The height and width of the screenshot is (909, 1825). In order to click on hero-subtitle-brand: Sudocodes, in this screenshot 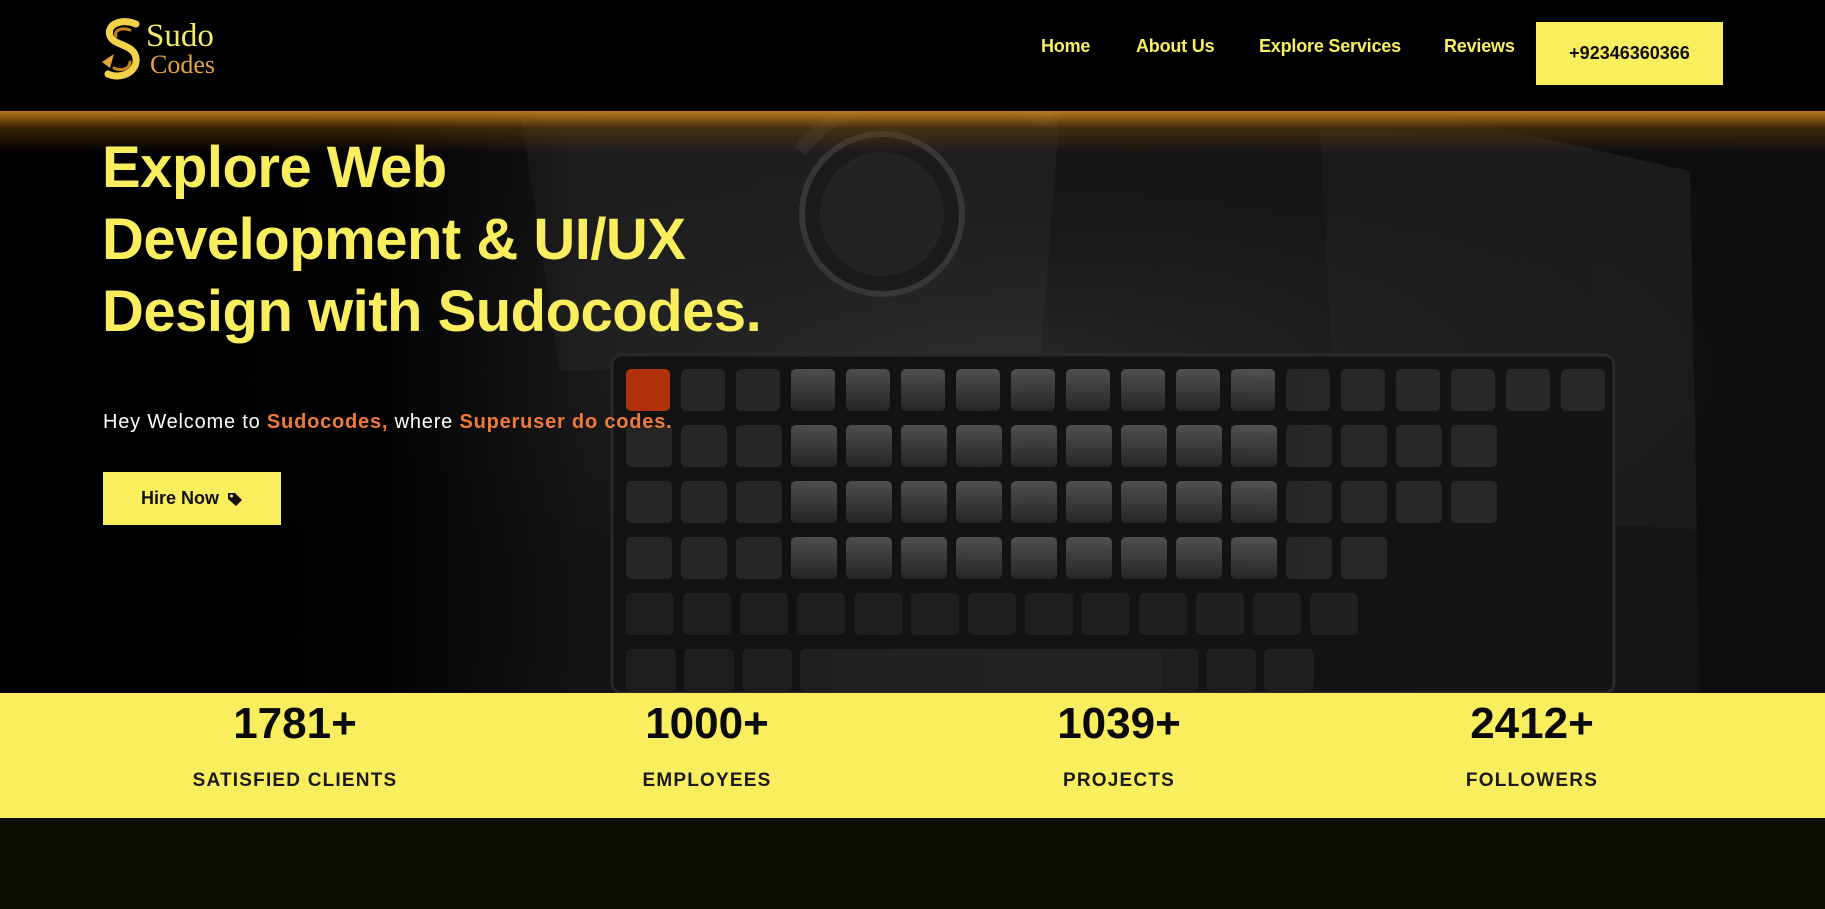, I will do `click(327, 422)`.